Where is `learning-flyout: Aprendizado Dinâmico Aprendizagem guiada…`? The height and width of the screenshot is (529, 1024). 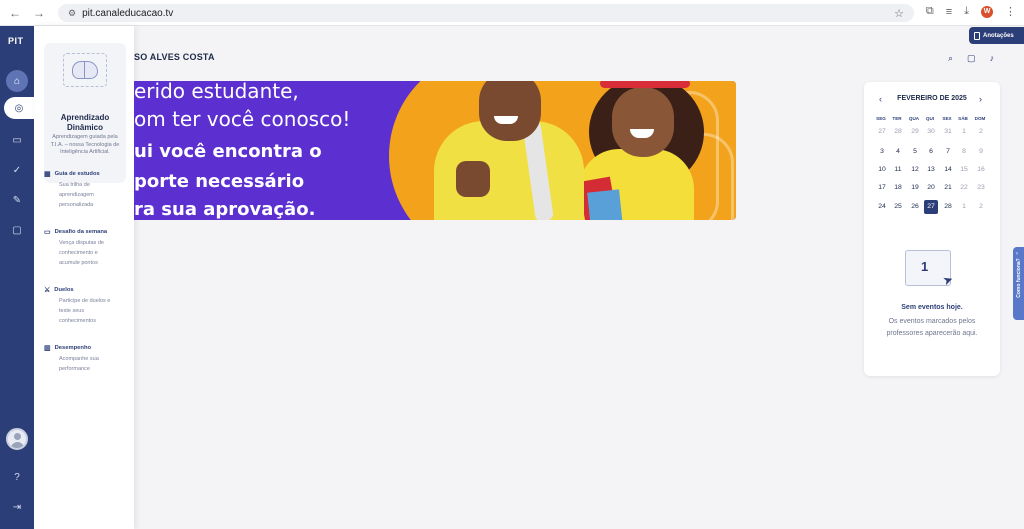
learning-flyout: Aprendizado Dinâmico Aprendizagem guiada… is located at coordinates (84, 277).